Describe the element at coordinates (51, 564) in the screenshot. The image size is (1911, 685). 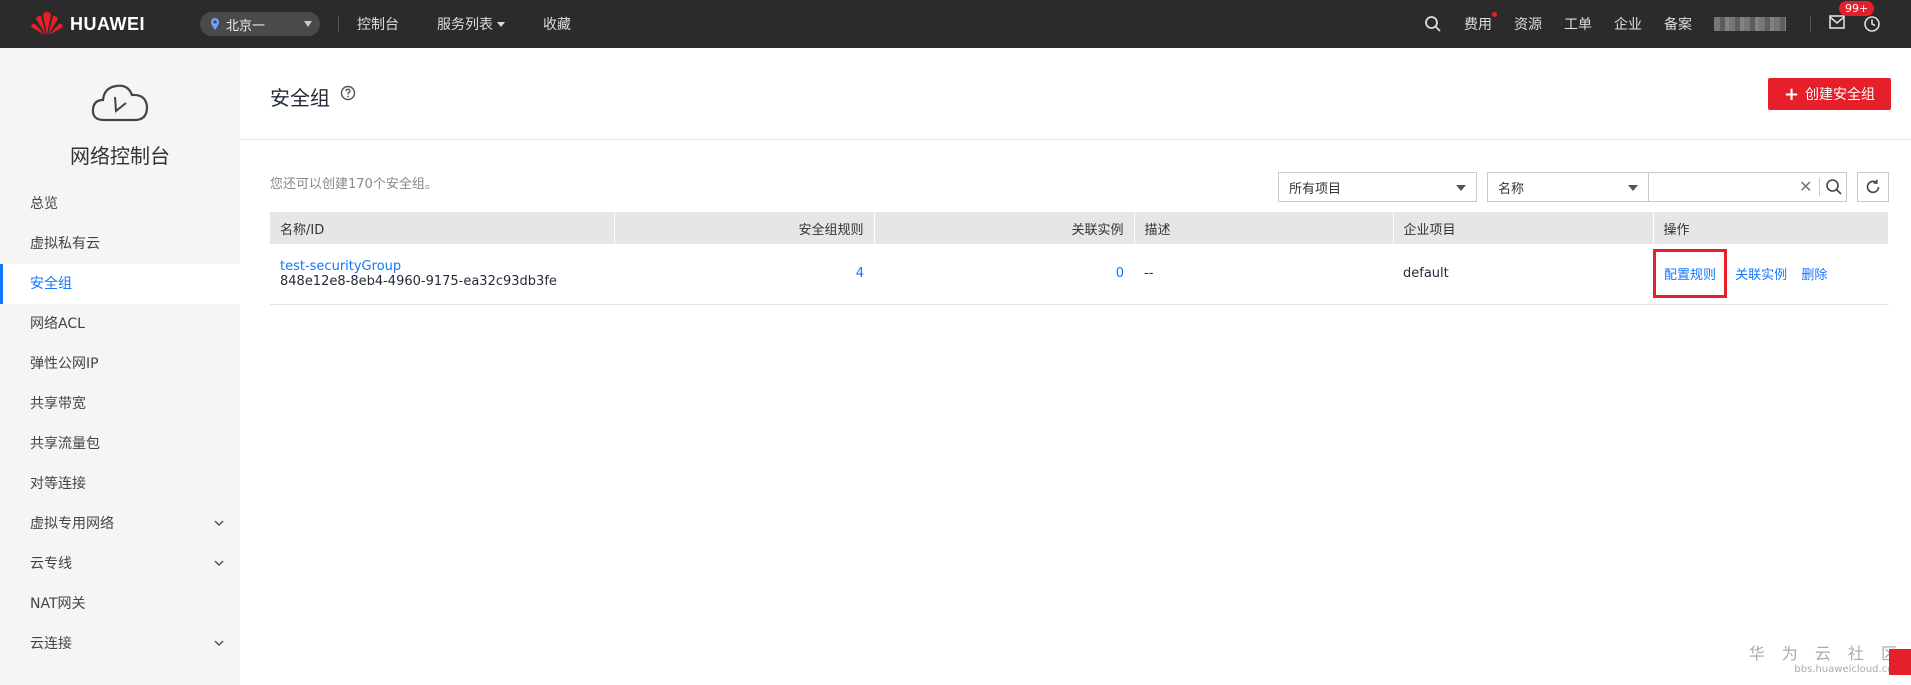
I see `sidebar-item-direct-connect-label: 云专线` at that location.